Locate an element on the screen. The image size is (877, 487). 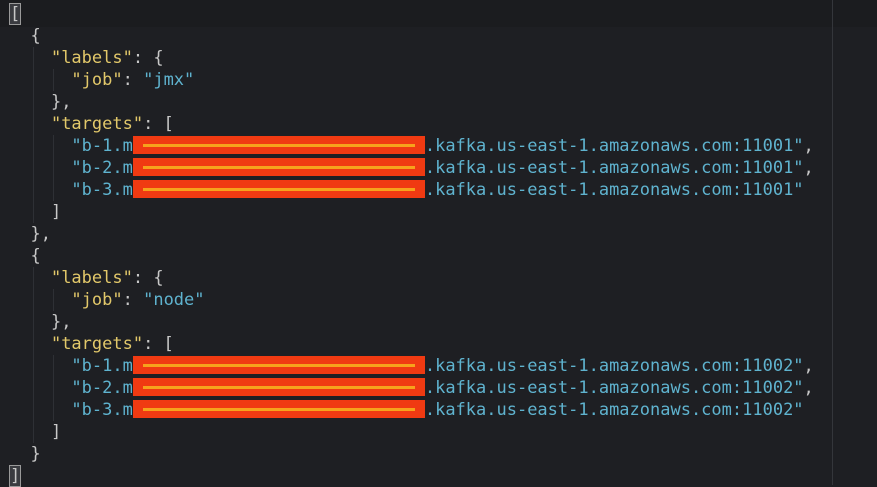
text-cursor-bracket: [ is located at coordinates (15, 14).